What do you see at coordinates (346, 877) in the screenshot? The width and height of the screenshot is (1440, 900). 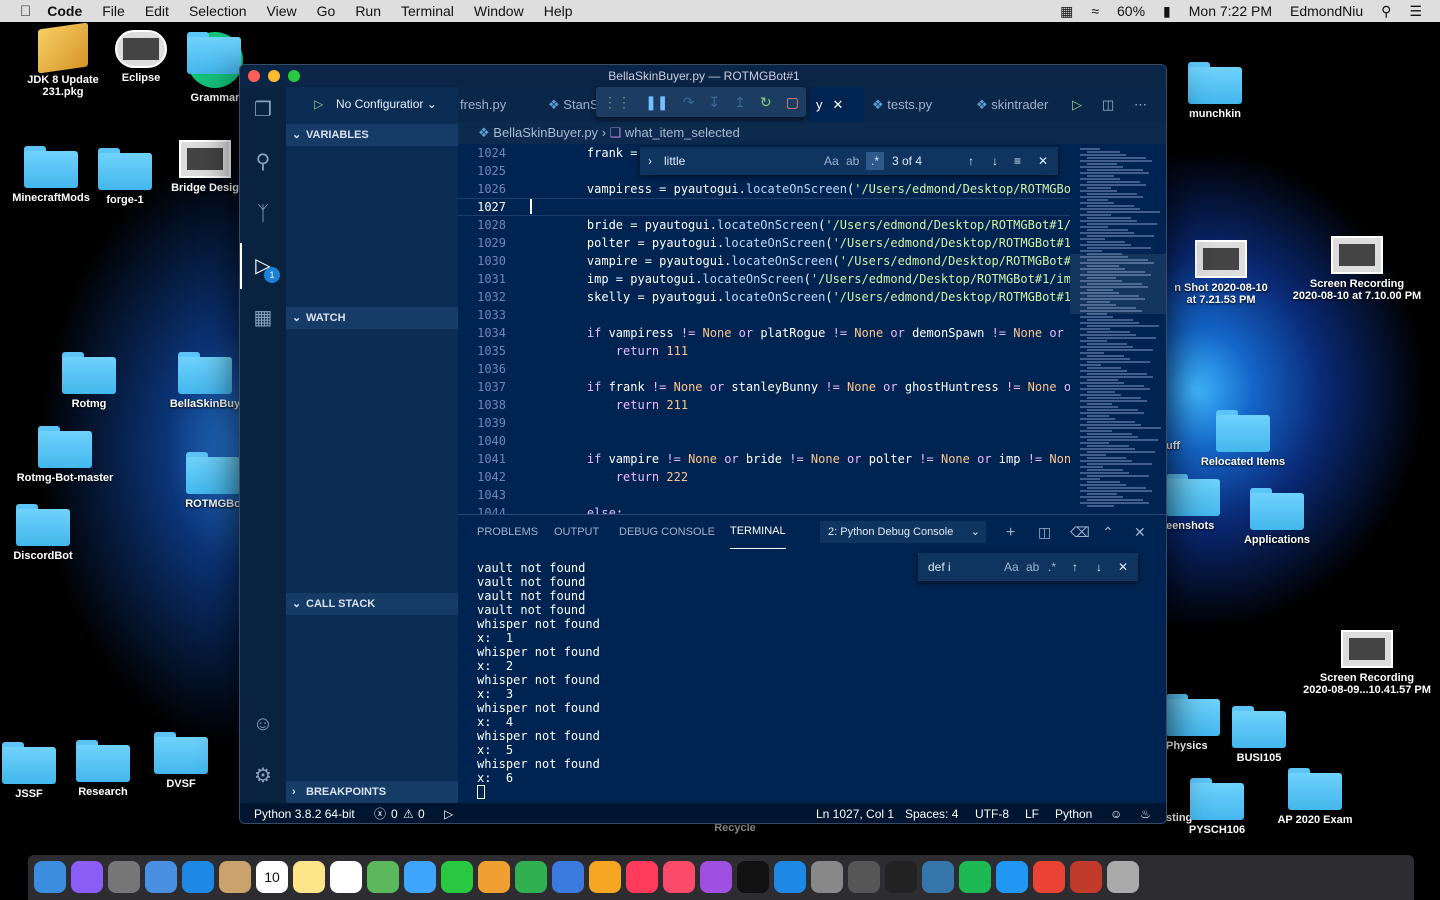 I see `reminders-icon` at bounding box center [346, 877].